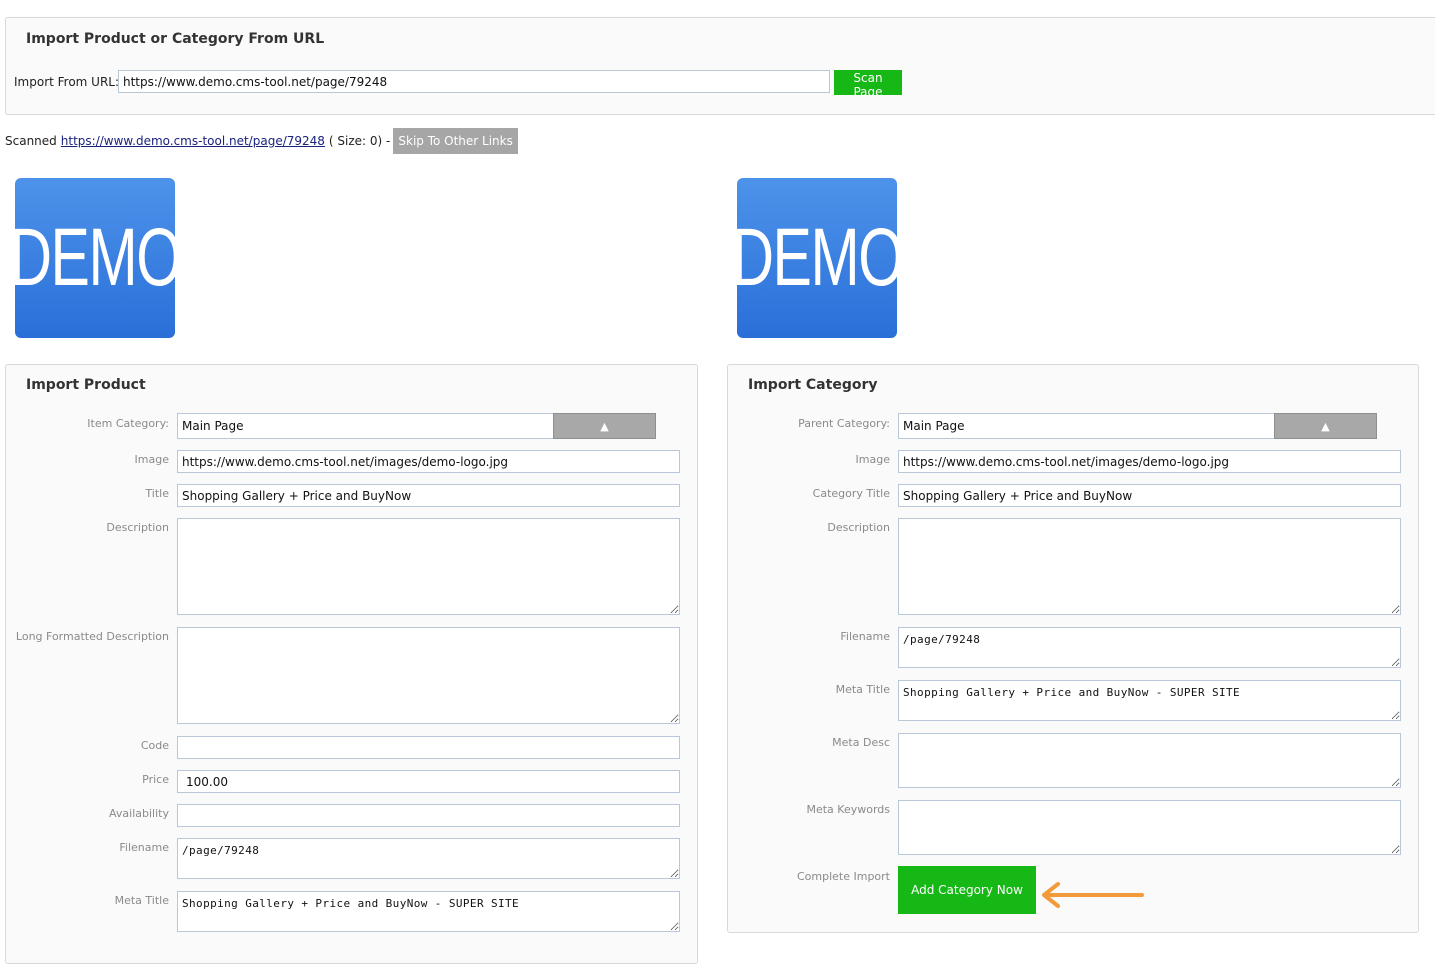  I want to click on product-logo-text: DEMO, so click(95, 257).